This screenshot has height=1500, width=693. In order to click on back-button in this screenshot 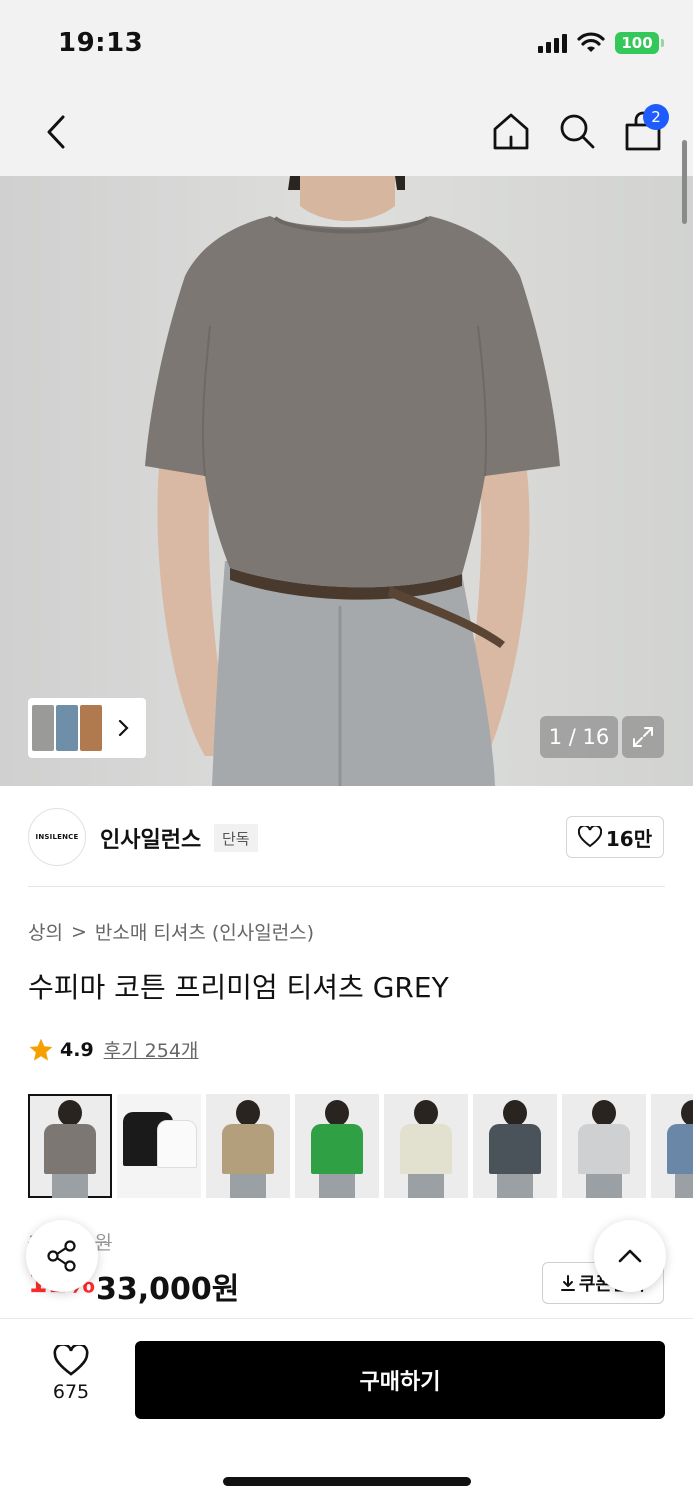, I will do `click(56, 132)`.